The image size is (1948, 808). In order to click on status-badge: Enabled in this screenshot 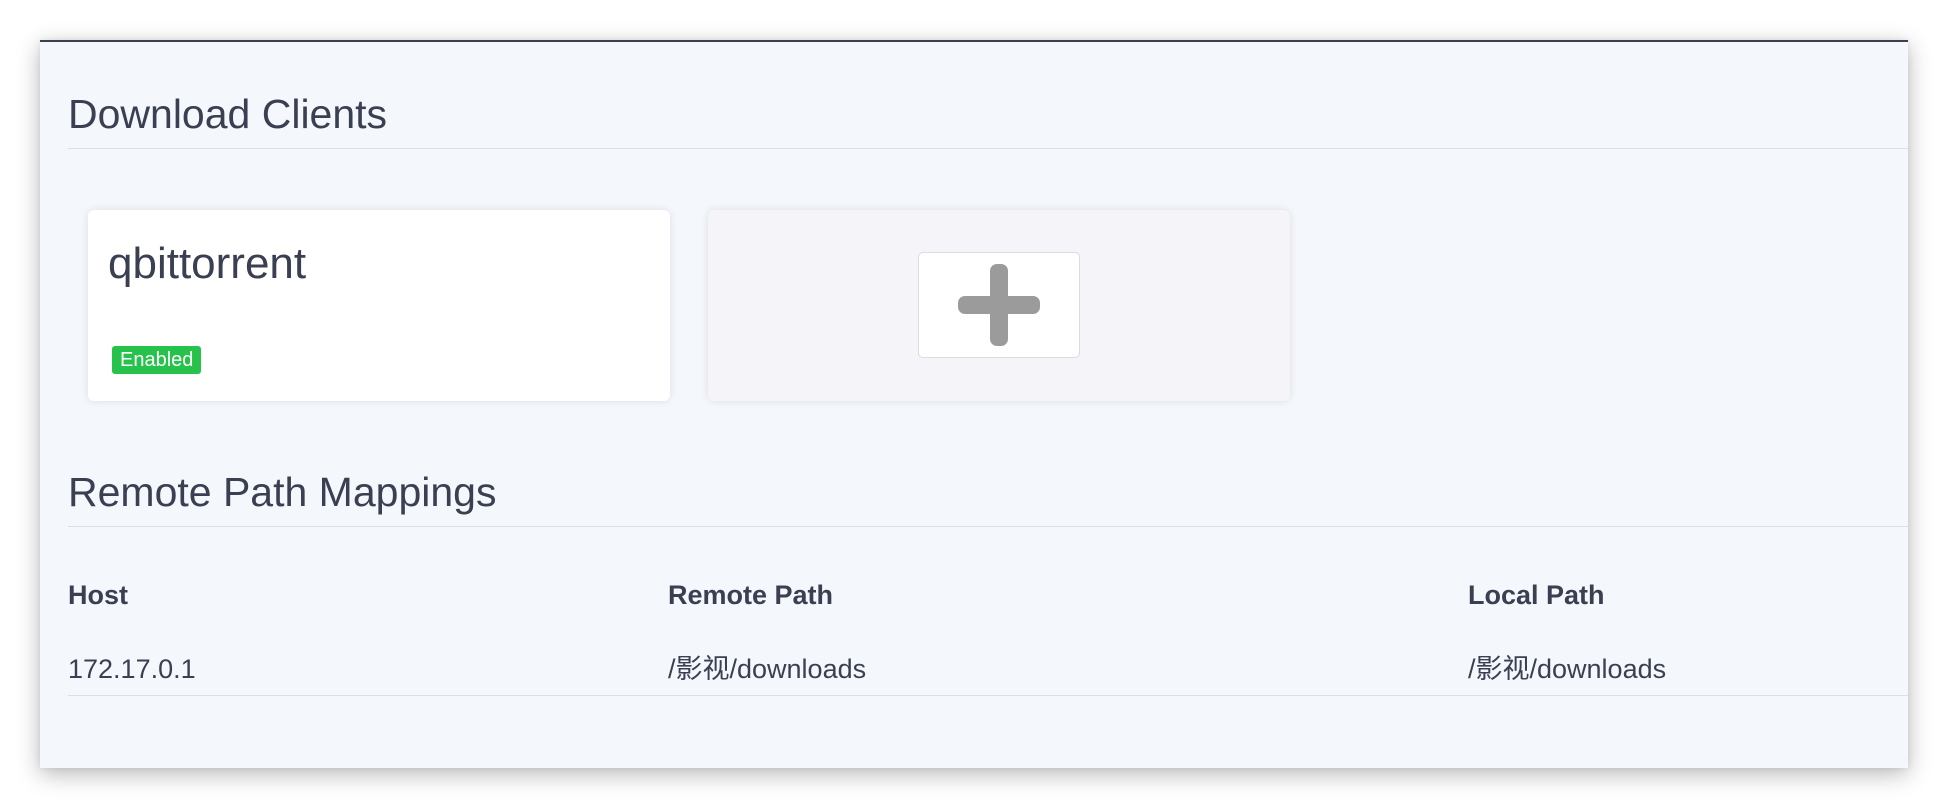, I will do `click(157, 360)`.